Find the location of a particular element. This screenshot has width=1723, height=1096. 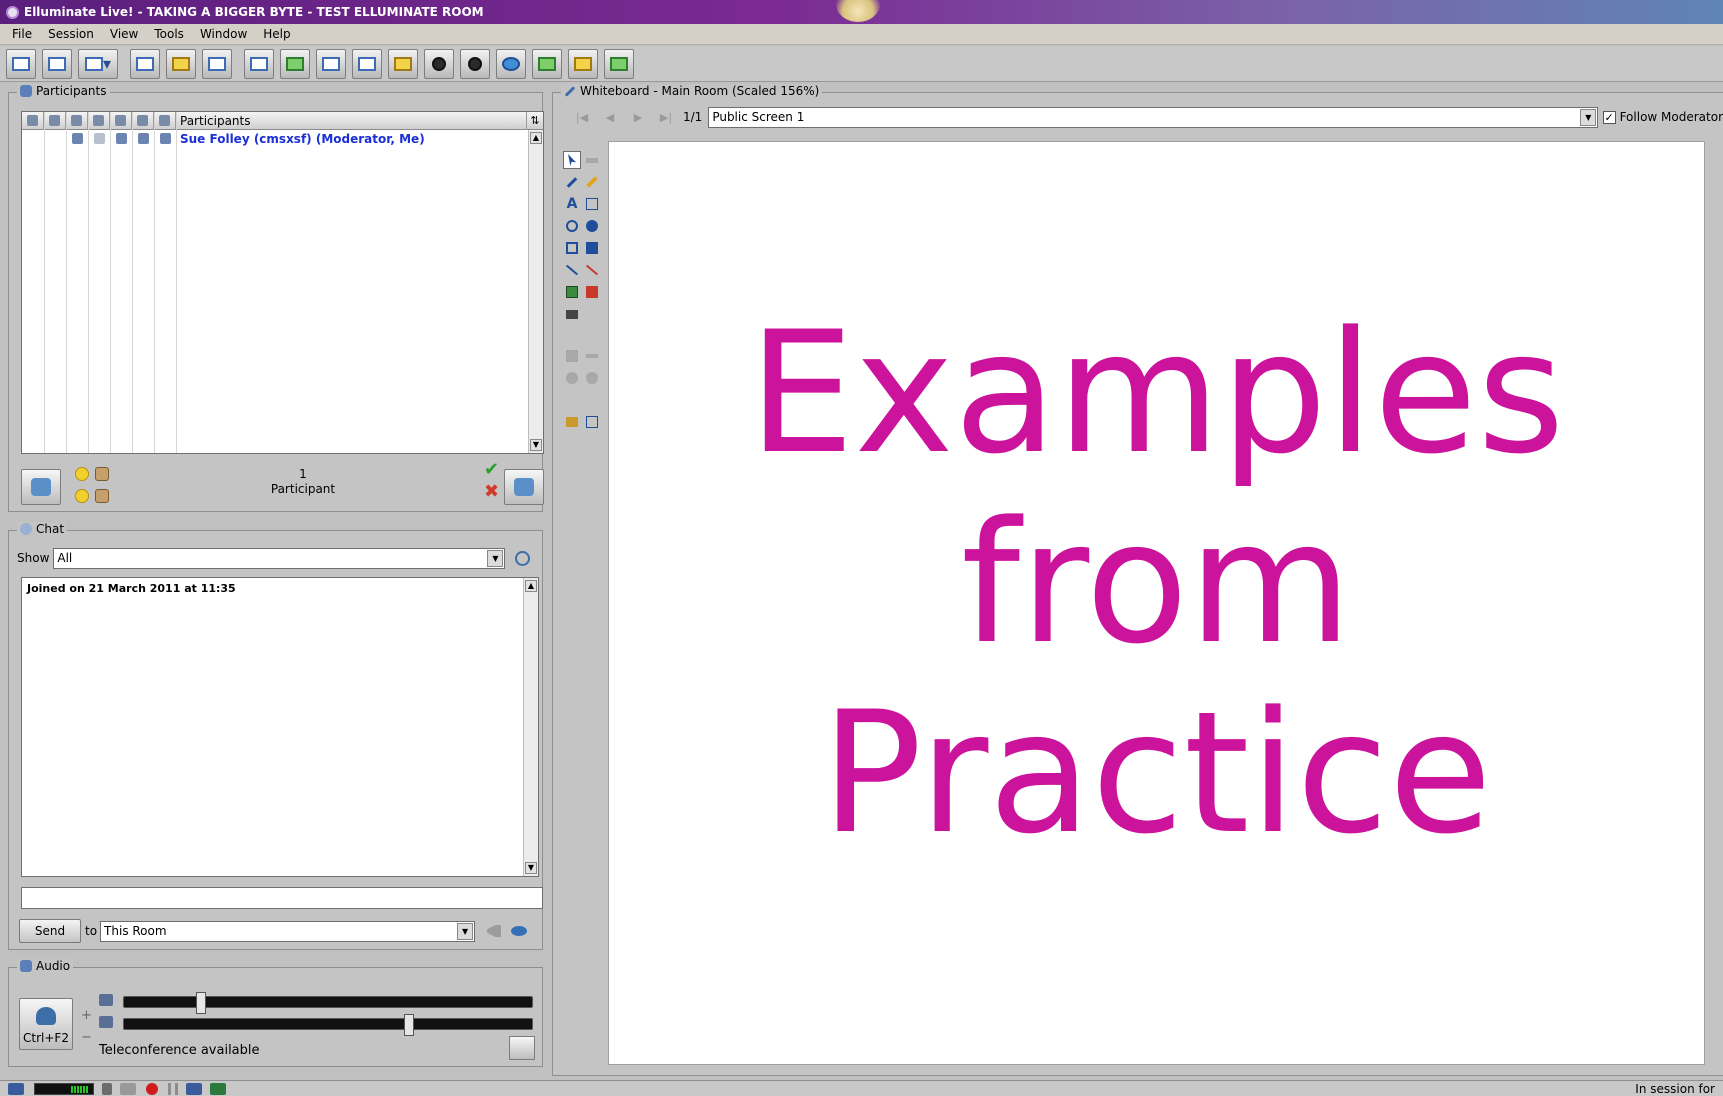

poll-icon is located at coordinates (217, 63).